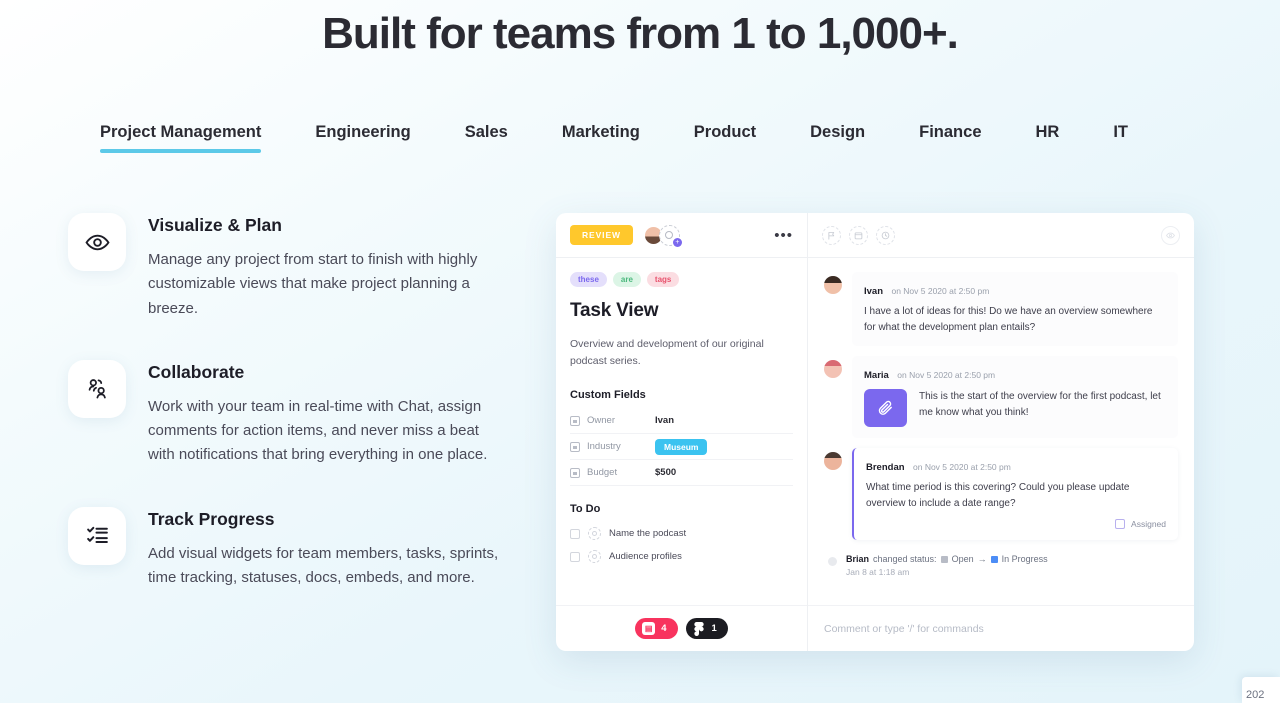  Describe the element at coordinates (962, 559) in the screenshot. I see `status-from: Open` at that location.